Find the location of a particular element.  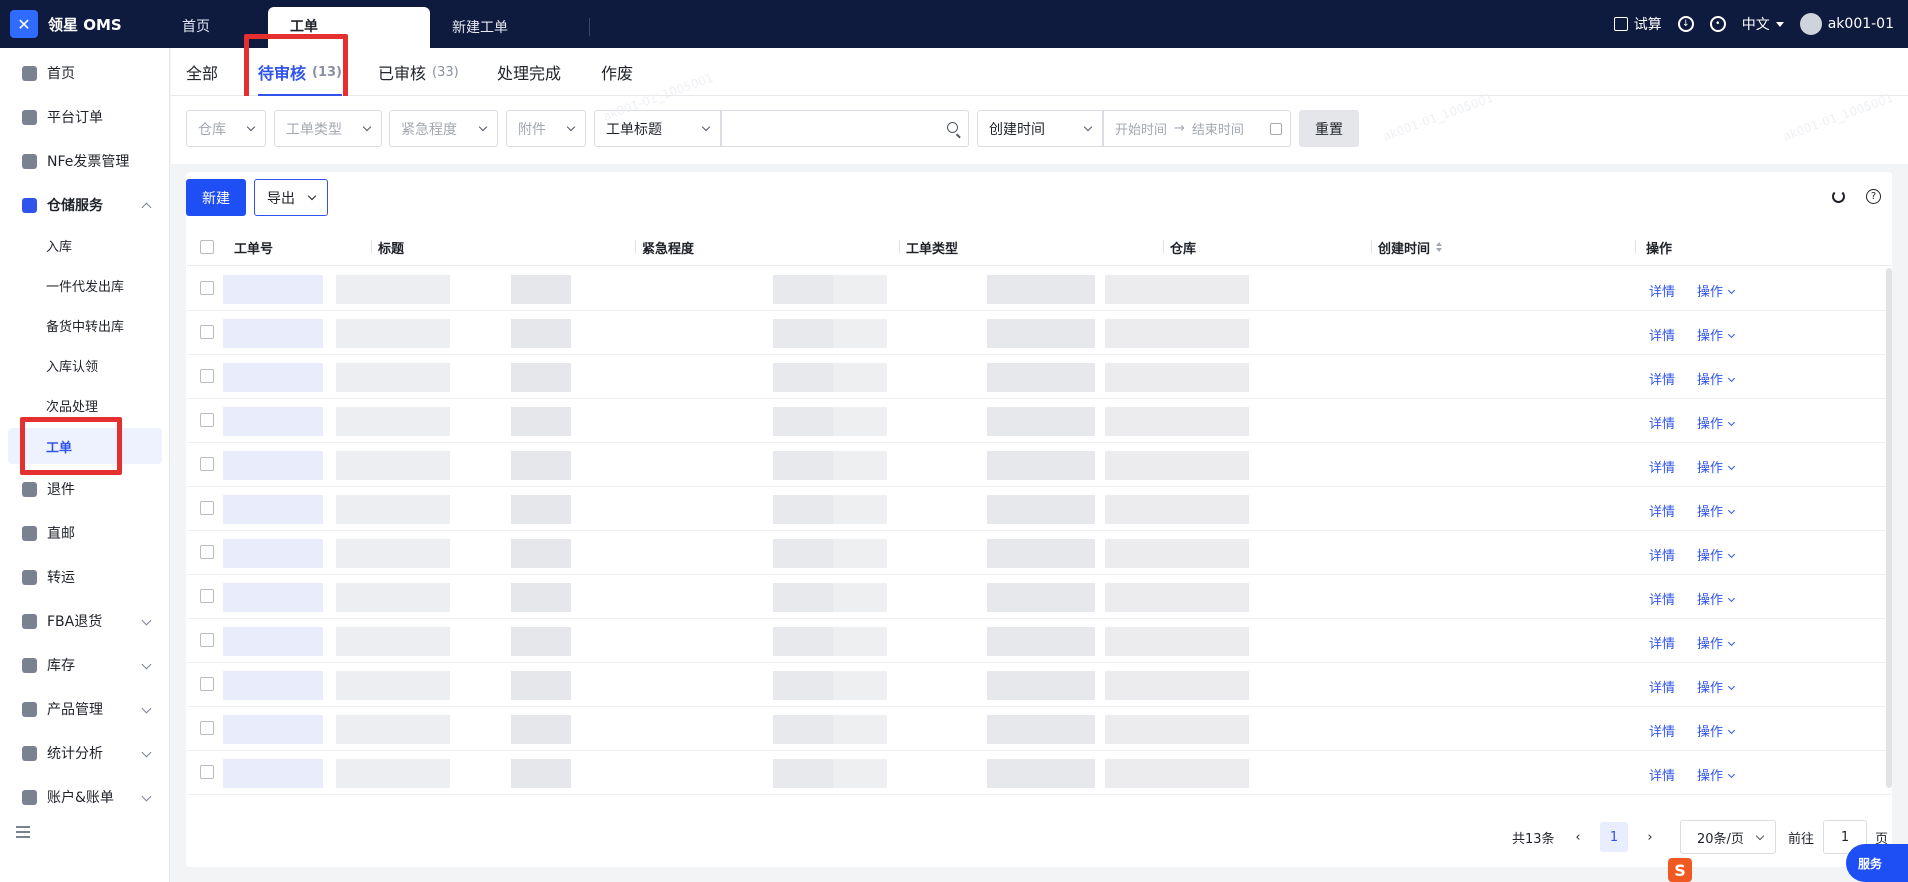

type-select: 工单类型 is located at coordinates (328, 128).